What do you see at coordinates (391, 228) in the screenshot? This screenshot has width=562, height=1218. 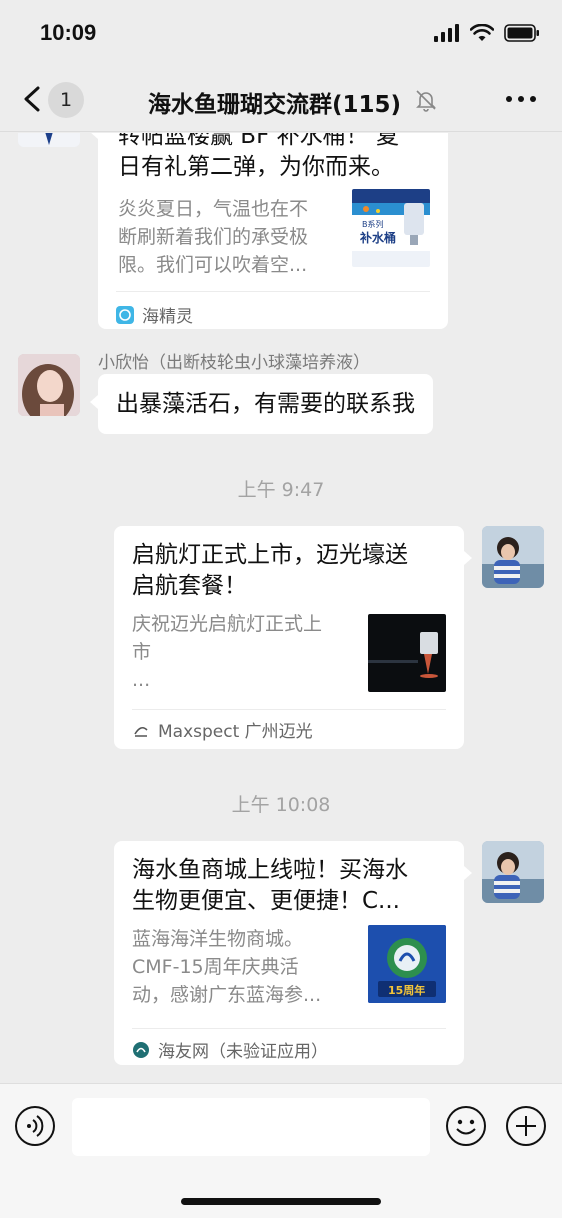 I see `card-thumbnail: B系列 补水桶` at bounding box center [391, 228].